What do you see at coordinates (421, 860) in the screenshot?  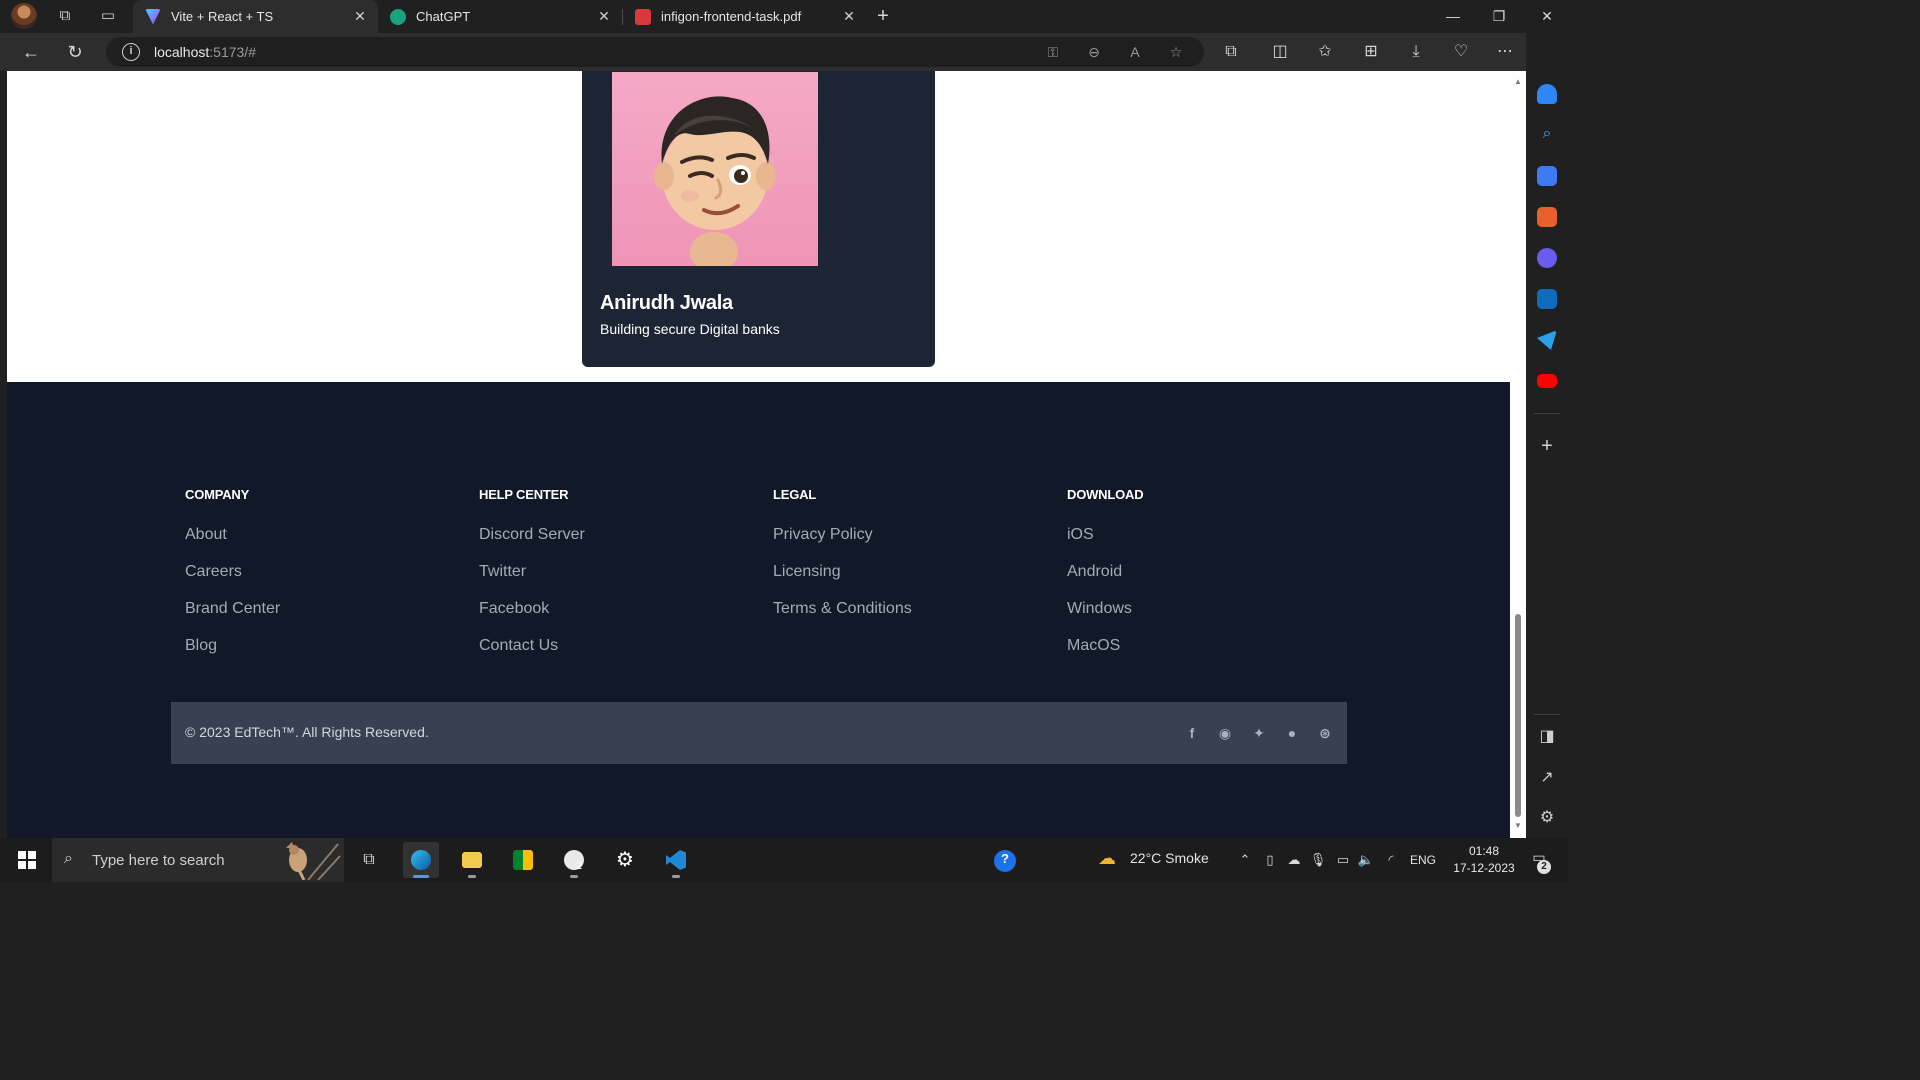 I see `taskbar-edge` at bounding box center [421, 860].